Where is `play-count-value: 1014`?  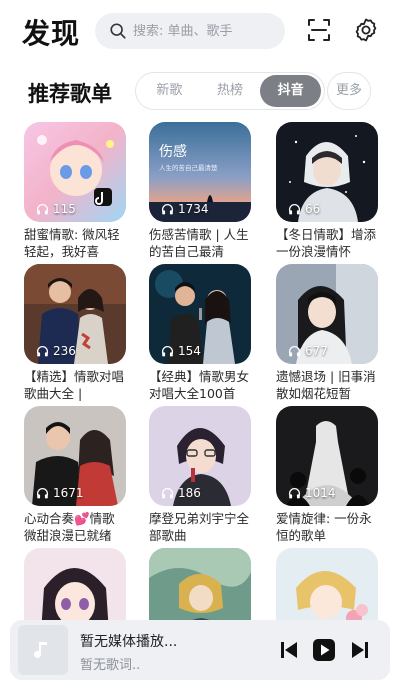 play-count-value: 1014 is located at coordinates (320, 493).